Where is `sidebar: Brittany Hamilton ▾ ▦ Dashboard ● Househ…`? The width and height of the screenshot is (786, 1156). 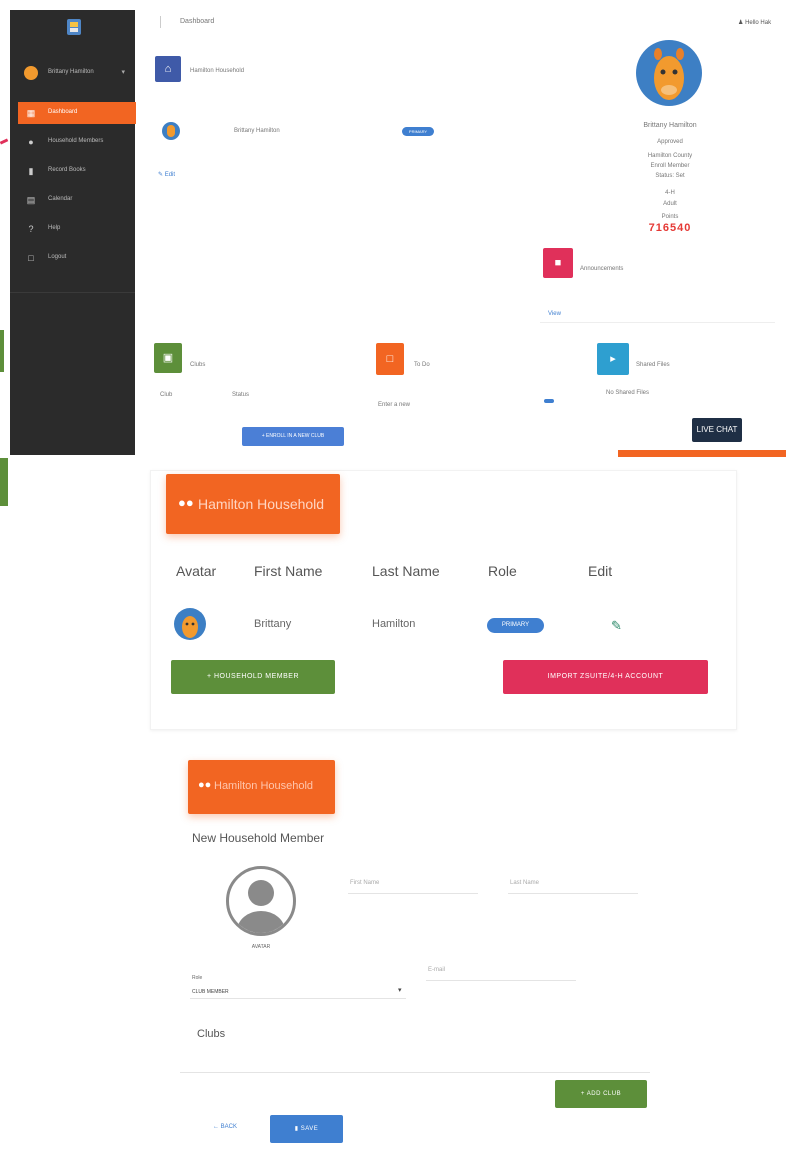 sidebar: Brittany Hamilton ▾ ▦ Dashboard ● Househ… is located at coordinates (73, 232).